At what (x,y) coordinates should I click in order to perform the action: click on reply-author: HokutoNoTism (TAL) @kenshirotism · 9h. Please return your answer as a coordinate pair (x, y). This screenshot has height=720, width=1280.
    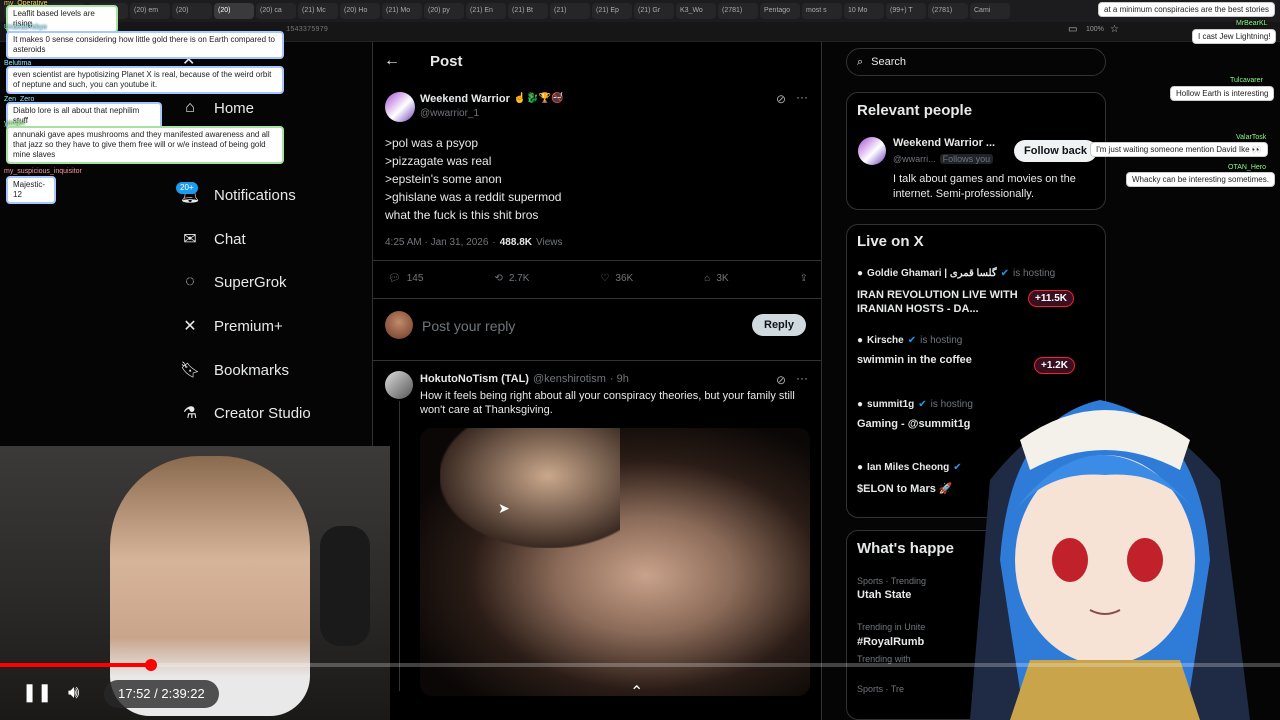
    Looking at the image, I should click on (524, 379).